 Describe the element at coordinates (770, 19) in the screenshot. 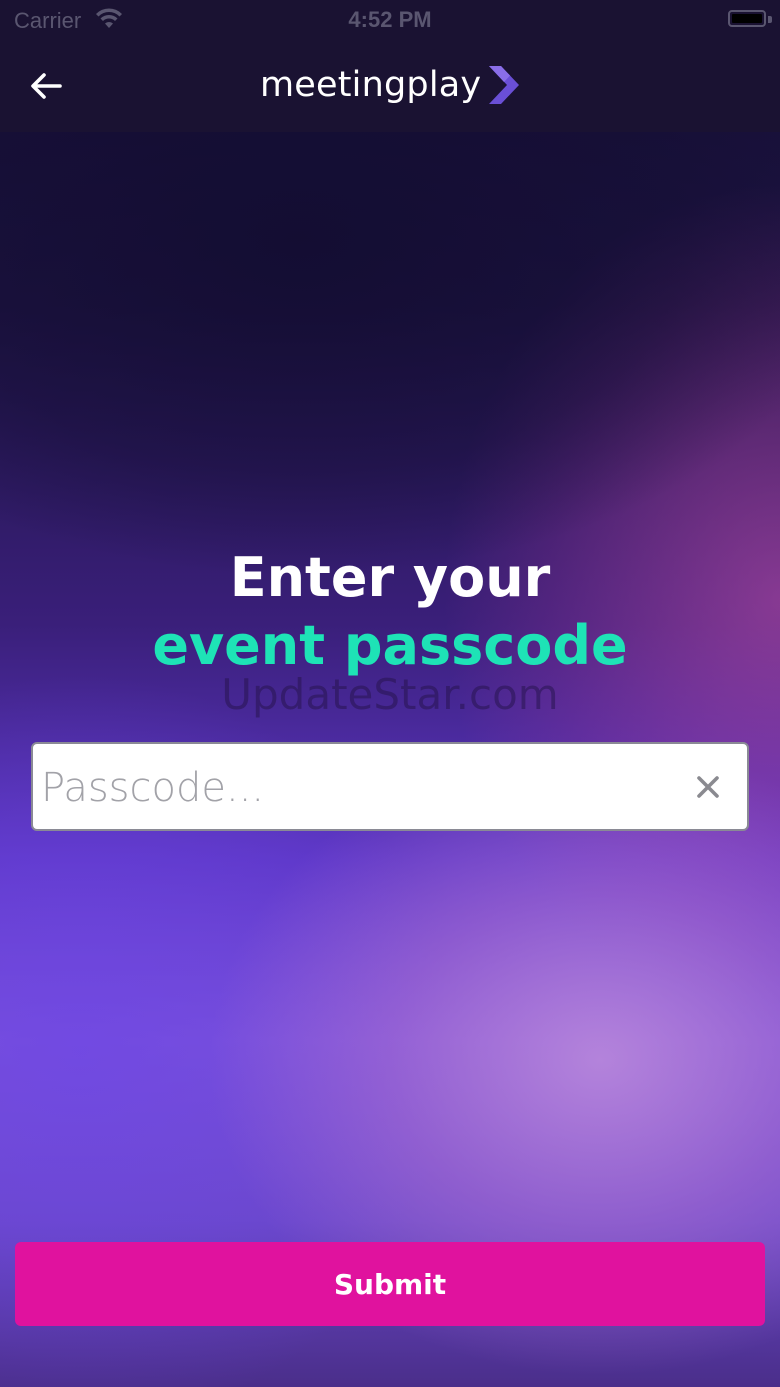

I see `battery-tip` at that location.